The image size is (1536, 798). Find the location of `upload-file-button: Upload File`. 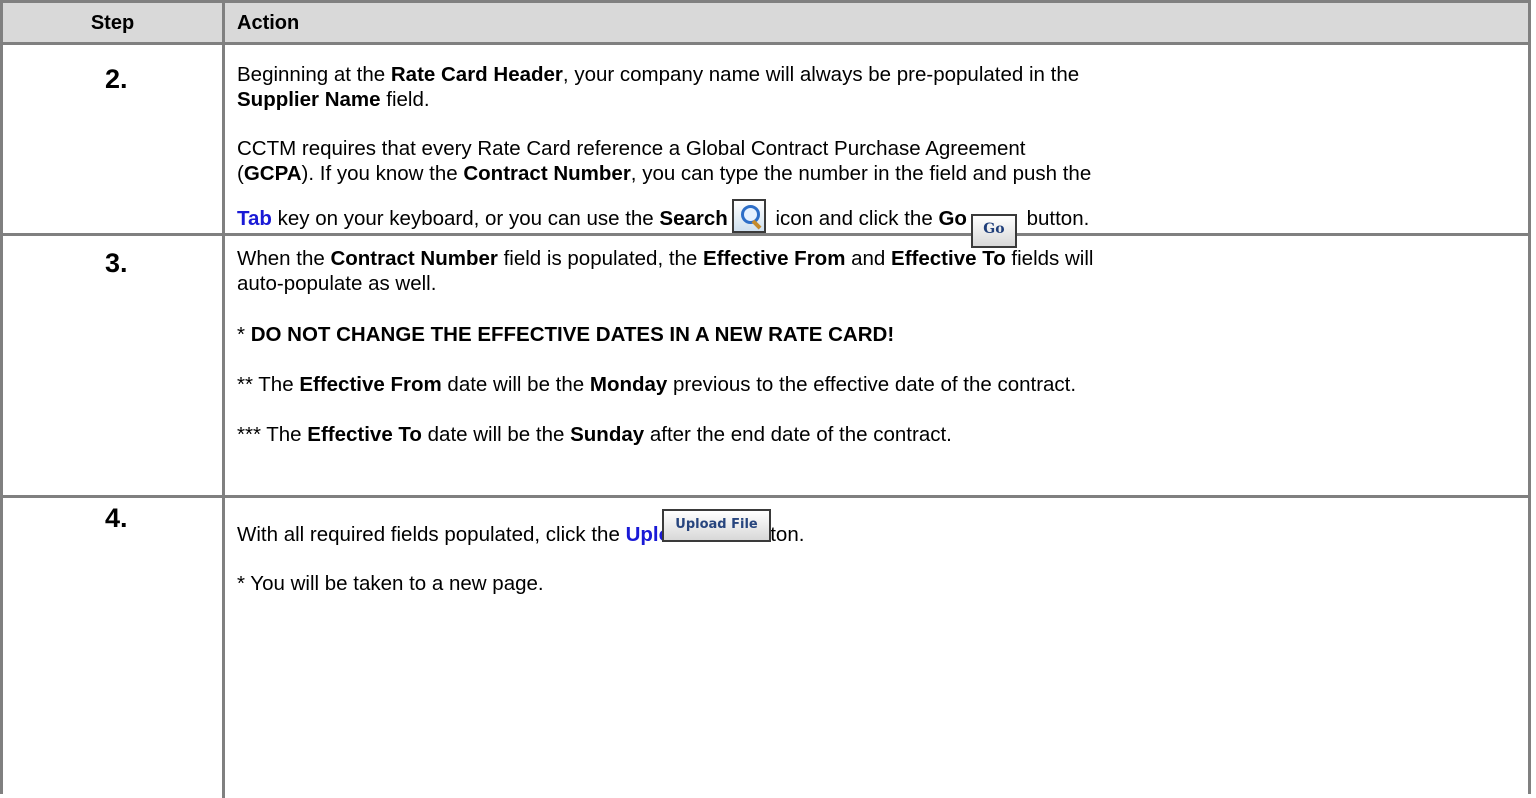

upload-file-button: Upload File is located at coordinates (716, 525).